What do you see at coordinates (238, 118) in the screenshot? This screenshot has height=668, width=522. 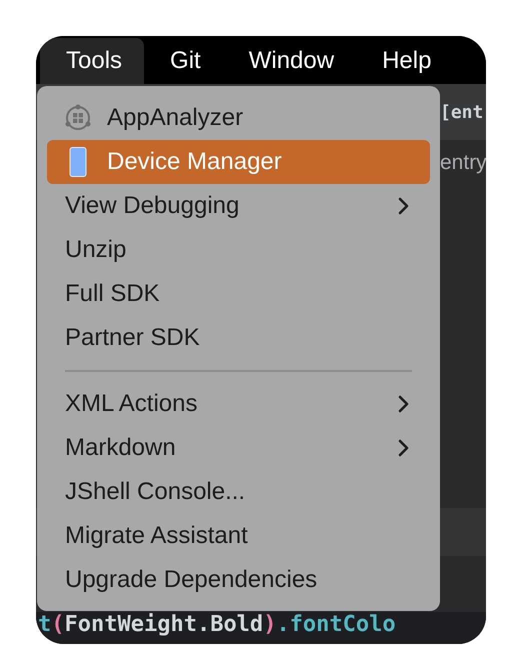 I see `menu-item: AppAnalyzer` at bounding box center [238, 118].